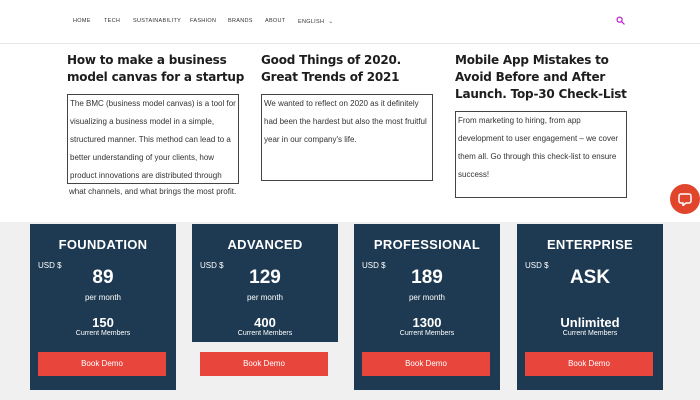 This screenshot has height=400, width=700. Describe the element at coordinates (112, 21) in the screenshot. I see `nav-item-tech: TECH` at that location.